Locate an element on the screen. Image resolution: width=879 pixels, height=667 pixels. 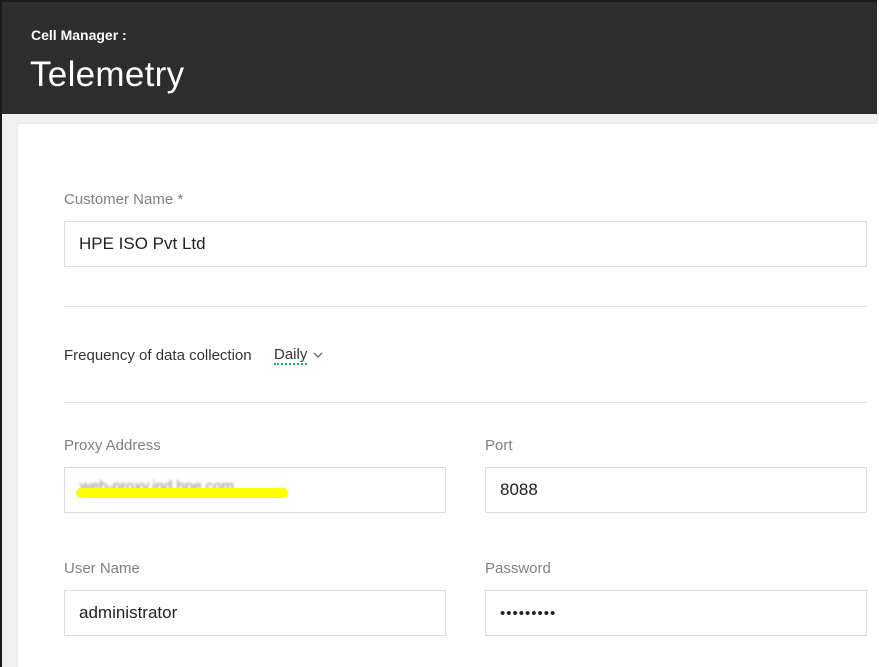
customer-name-value: HPE ISO Pvt Ltd is located at coordinates (142, 243).